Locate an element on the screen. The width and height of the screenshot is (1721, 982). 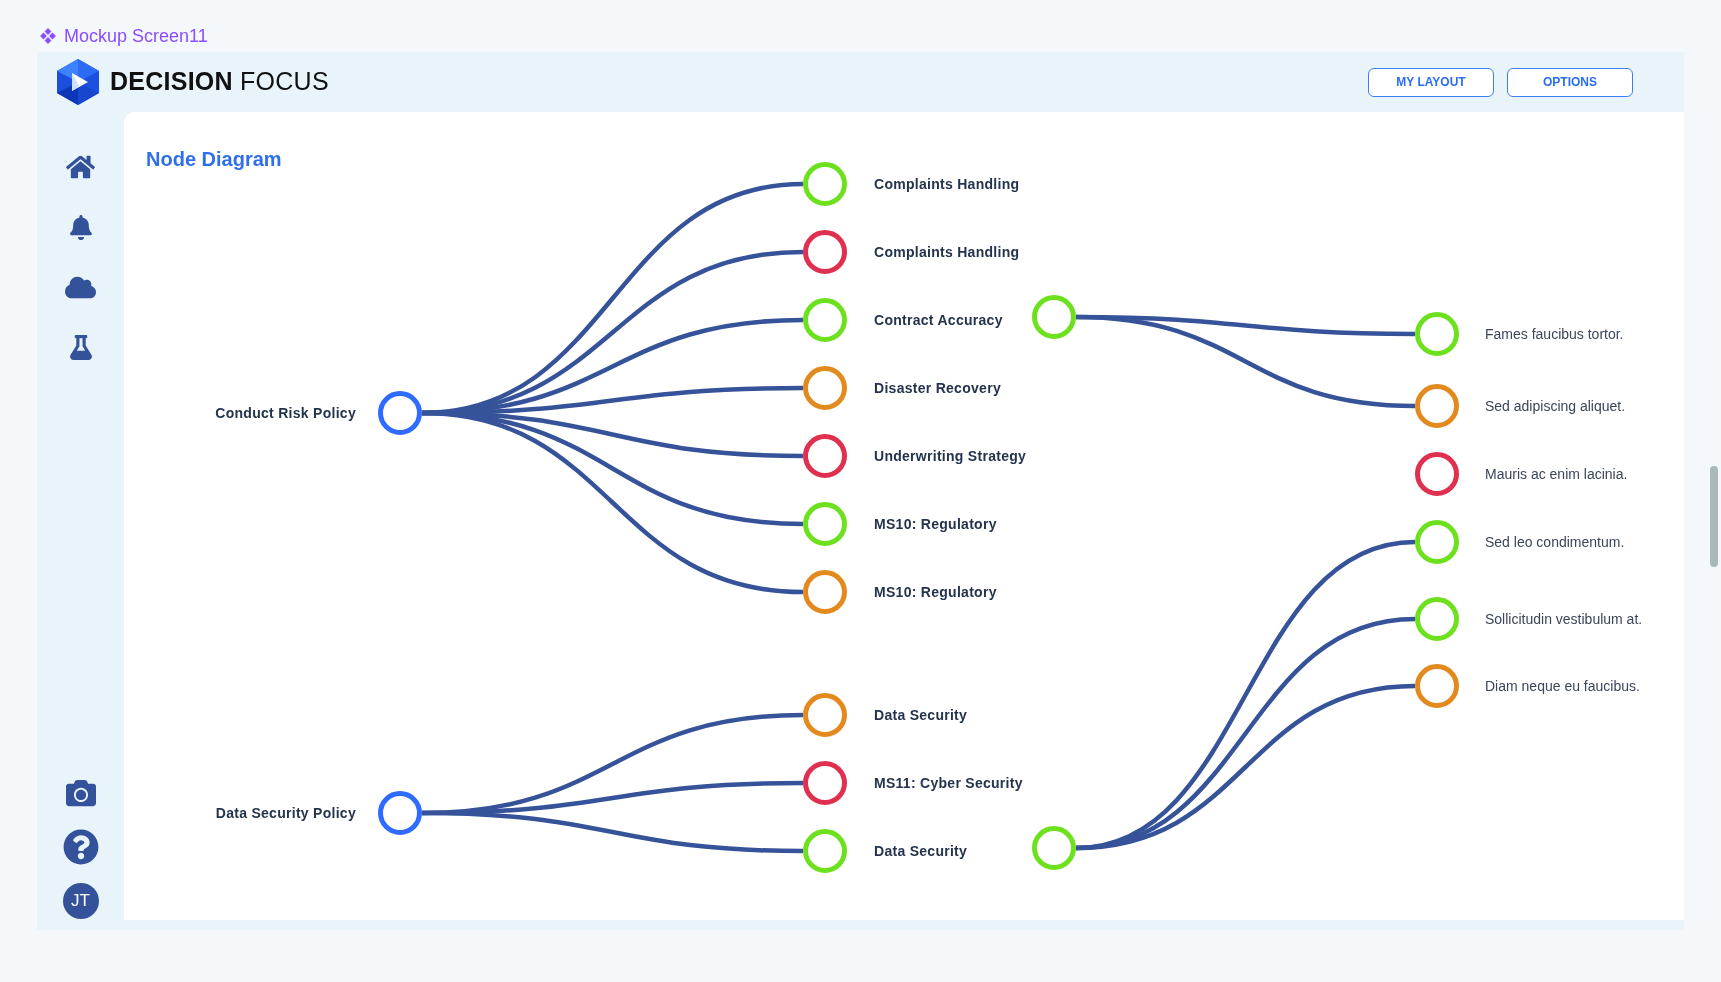
layout-button: MY LAYOUT is located at coordinates (1431, 82).